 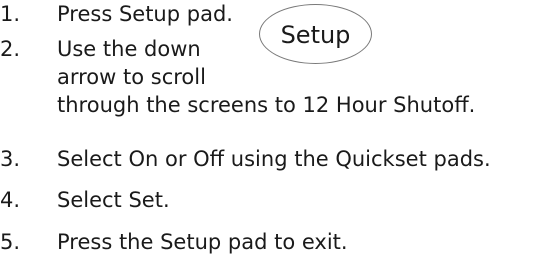 I want to click on step-text-line: Press Setup pad., so click(x=145, y=14).